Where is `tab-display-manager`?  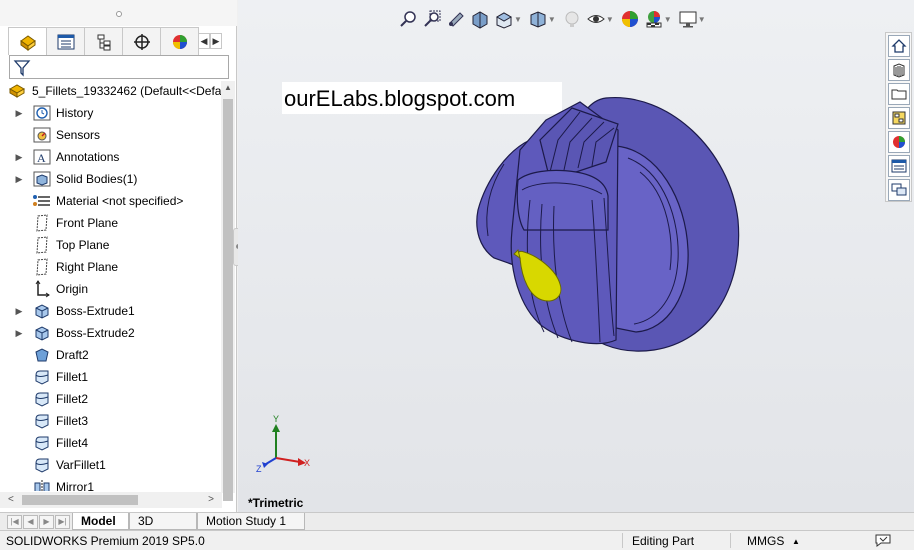 tab-display-manager is located at coordinates (179, 41).